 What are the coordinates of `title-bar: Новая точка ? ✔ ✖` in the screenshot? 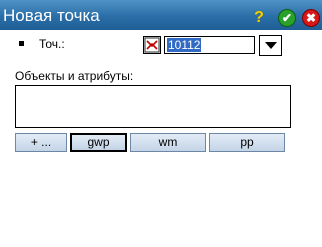 It's located at (161, 15).